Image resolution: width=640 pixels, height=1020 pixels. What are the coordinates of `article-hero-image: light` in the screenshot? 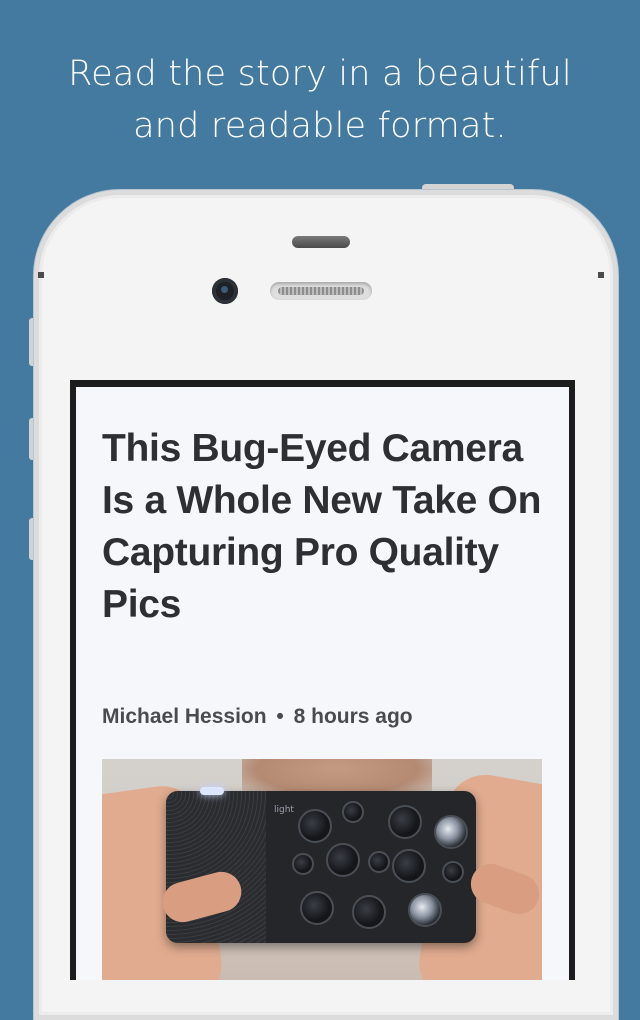 It's located at (322, 869).